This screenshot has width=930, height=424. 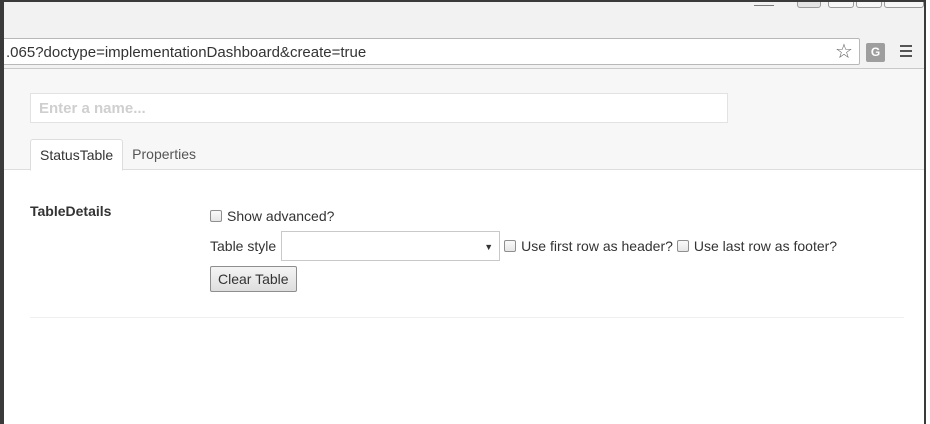 I want to click on tab-status-table: StatusTable, so click(x=77, y=155).